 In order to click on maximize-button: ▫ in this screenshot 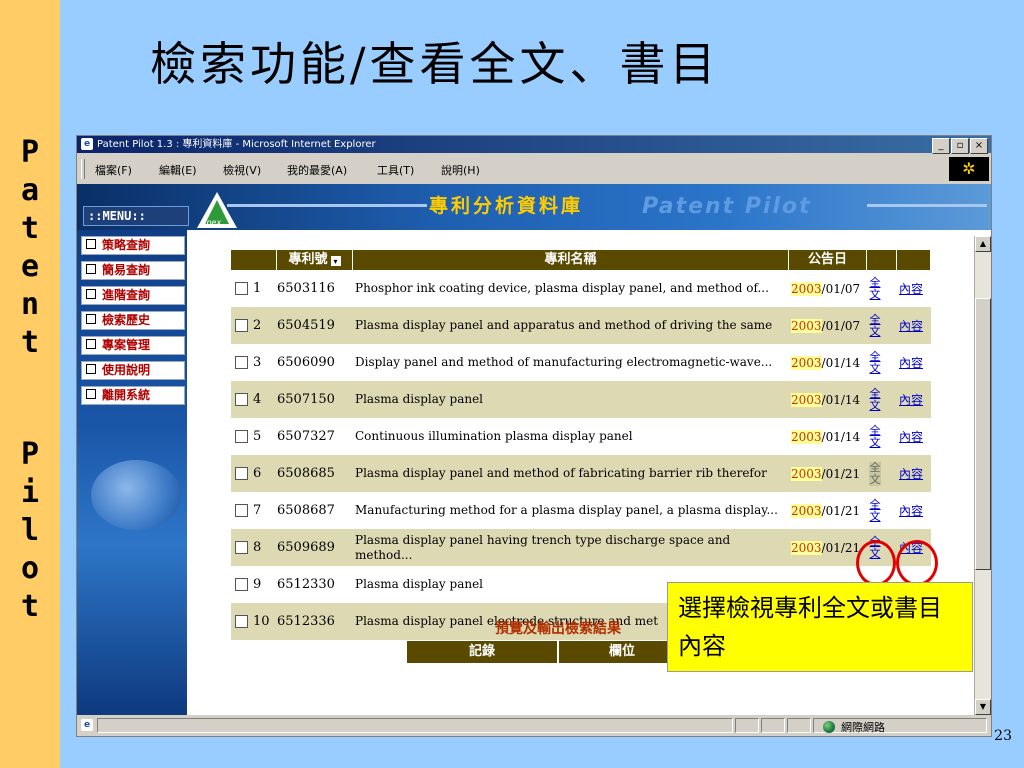, I will do `click(960, 146)`.